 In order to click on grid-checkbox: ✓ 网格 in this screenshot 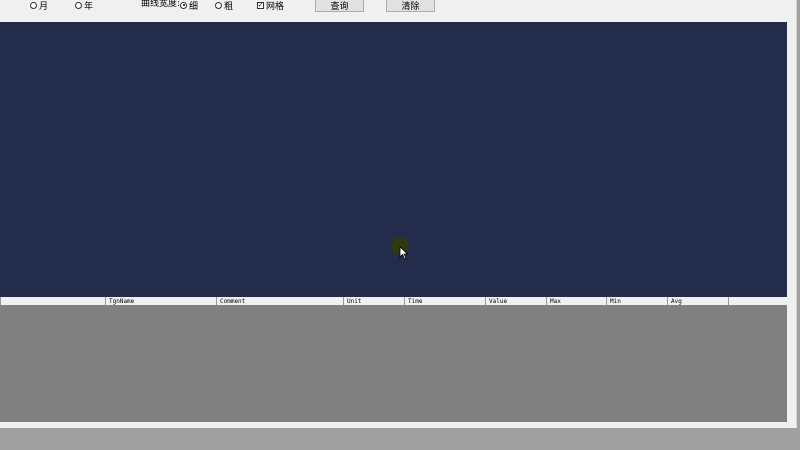, I will do `click(271, 6)`.